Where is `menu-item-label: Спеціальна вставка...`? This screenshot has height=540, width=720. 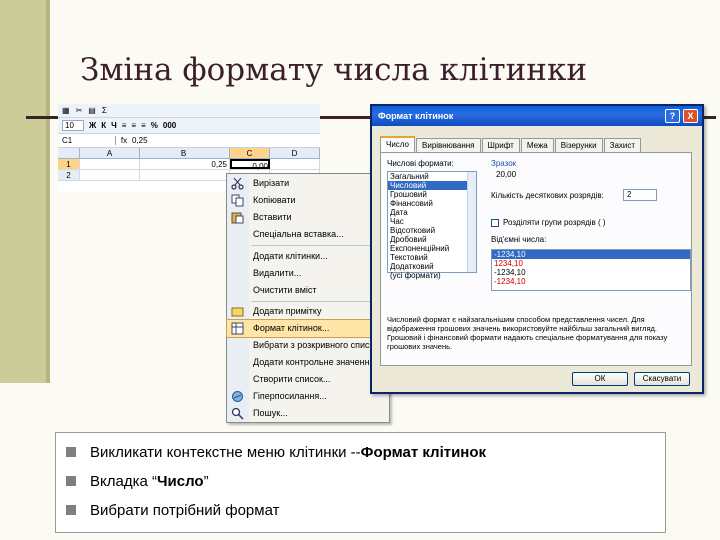 menu-item-label: Спеціальна вставка... is located at coordinates (298, 234).